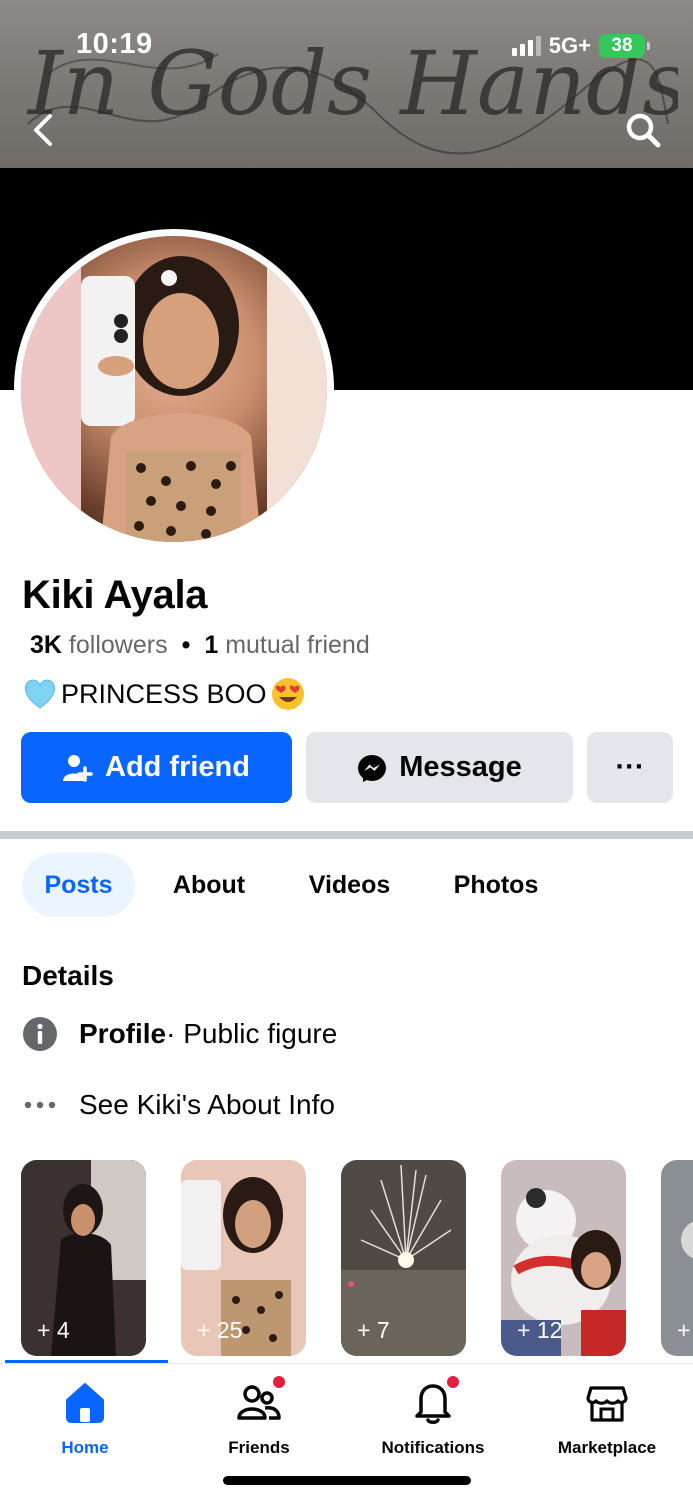  What do you see at coordinates (207, 1104) in the screenshot?
I see `see-about-info-label: See Kiki's About Info` at bounding box center [207, 1104].